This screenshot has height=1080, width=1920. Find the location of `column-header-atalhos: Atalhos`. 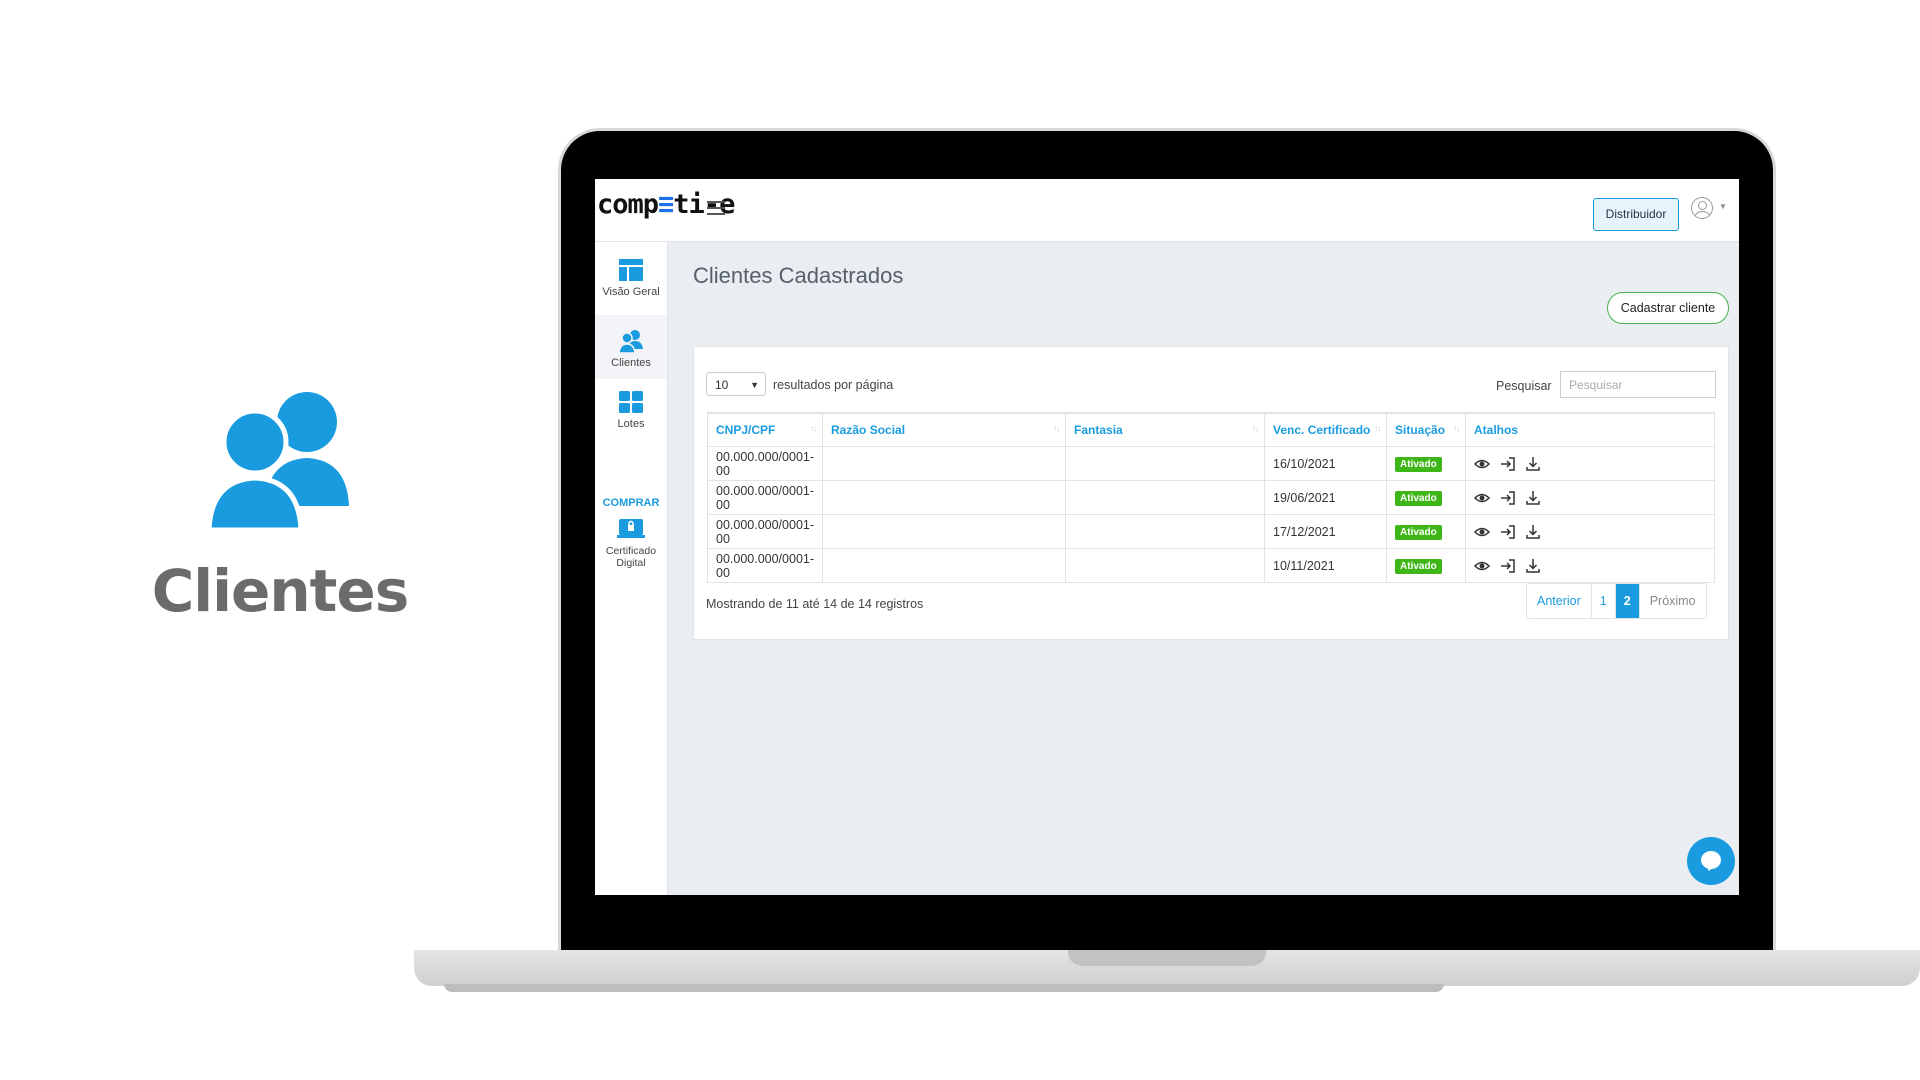

column-header-atalhos: Atalhos is located at coordinates (1590, 429).